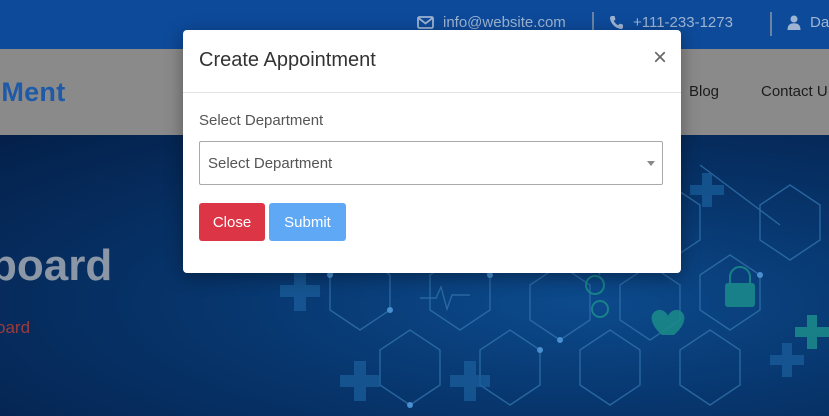 The image size is (829, 416). Describe the element at coordinates (432, 61) in the screenshot. I see `modal-header: Create Appointment ×` at that location.